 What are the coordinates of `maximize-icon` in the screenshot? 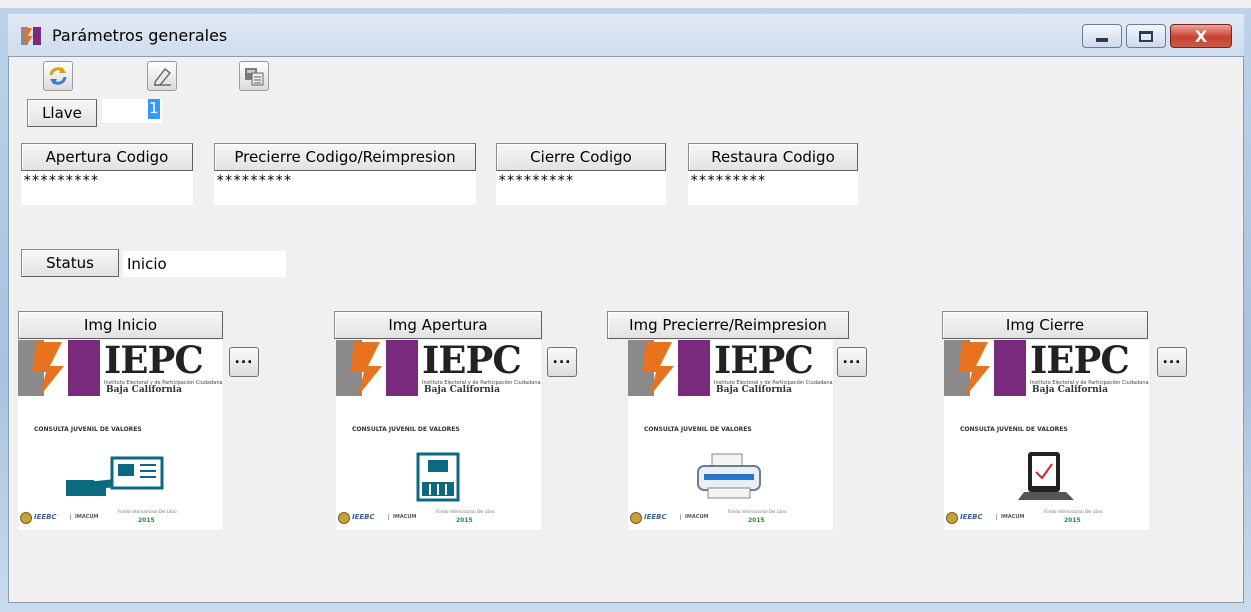 It's located at (1146, 36).